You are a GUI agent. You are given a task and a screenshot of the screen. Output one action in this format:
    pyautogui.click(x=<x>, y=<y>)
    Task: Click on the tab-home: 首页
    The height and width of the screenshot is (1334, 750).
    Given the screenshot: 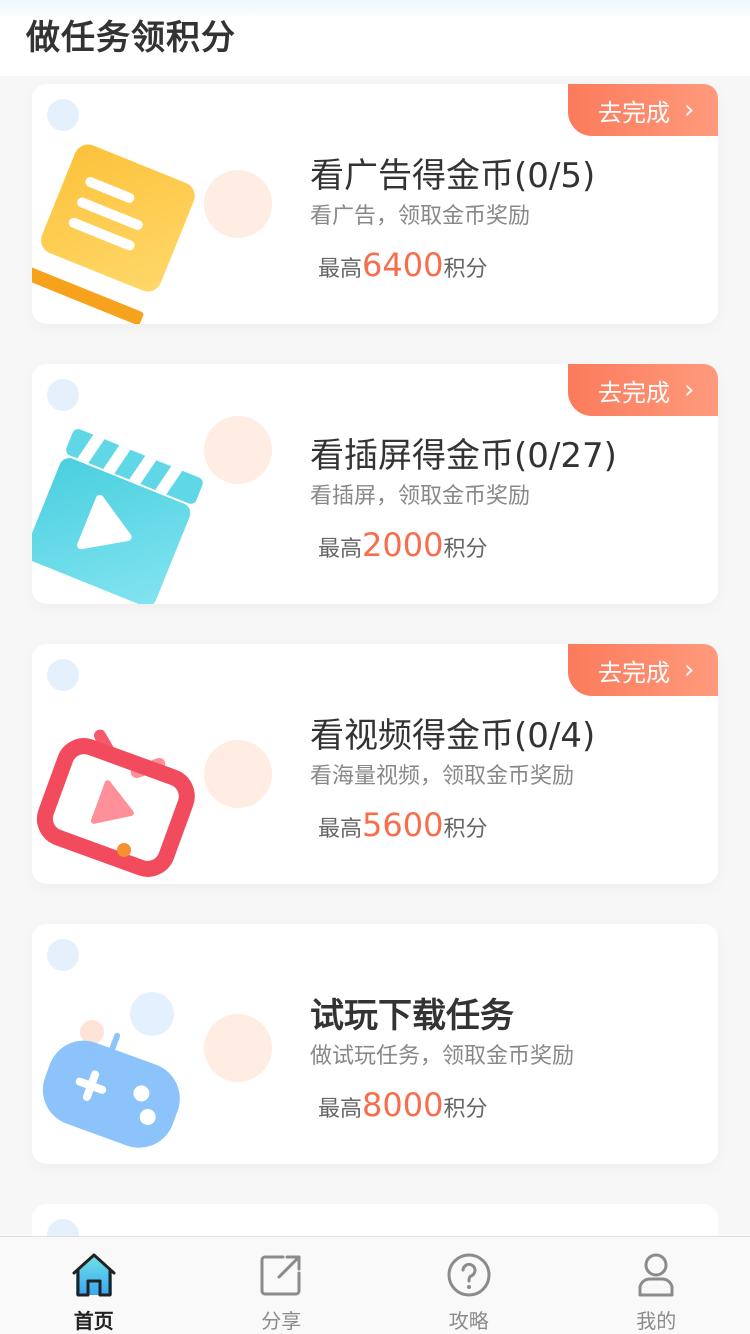 What is the action you would take?
    pyautogui.click(x=94, y=1285)
    